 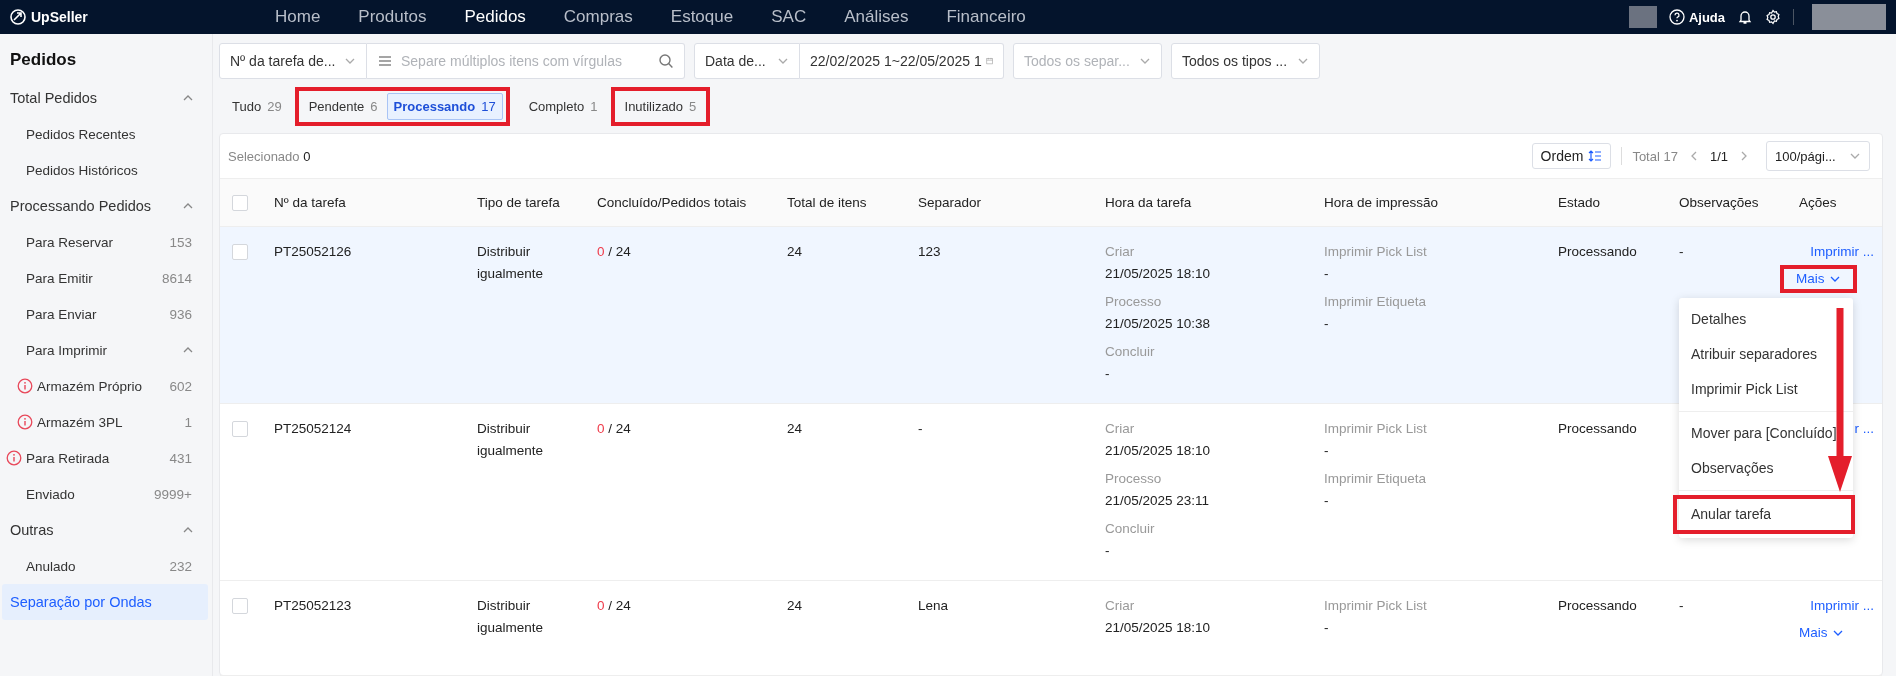 What do you see at coordinates (385, 61) in the screenshot?
I see `list-icon` at bounding box center [385, 61].